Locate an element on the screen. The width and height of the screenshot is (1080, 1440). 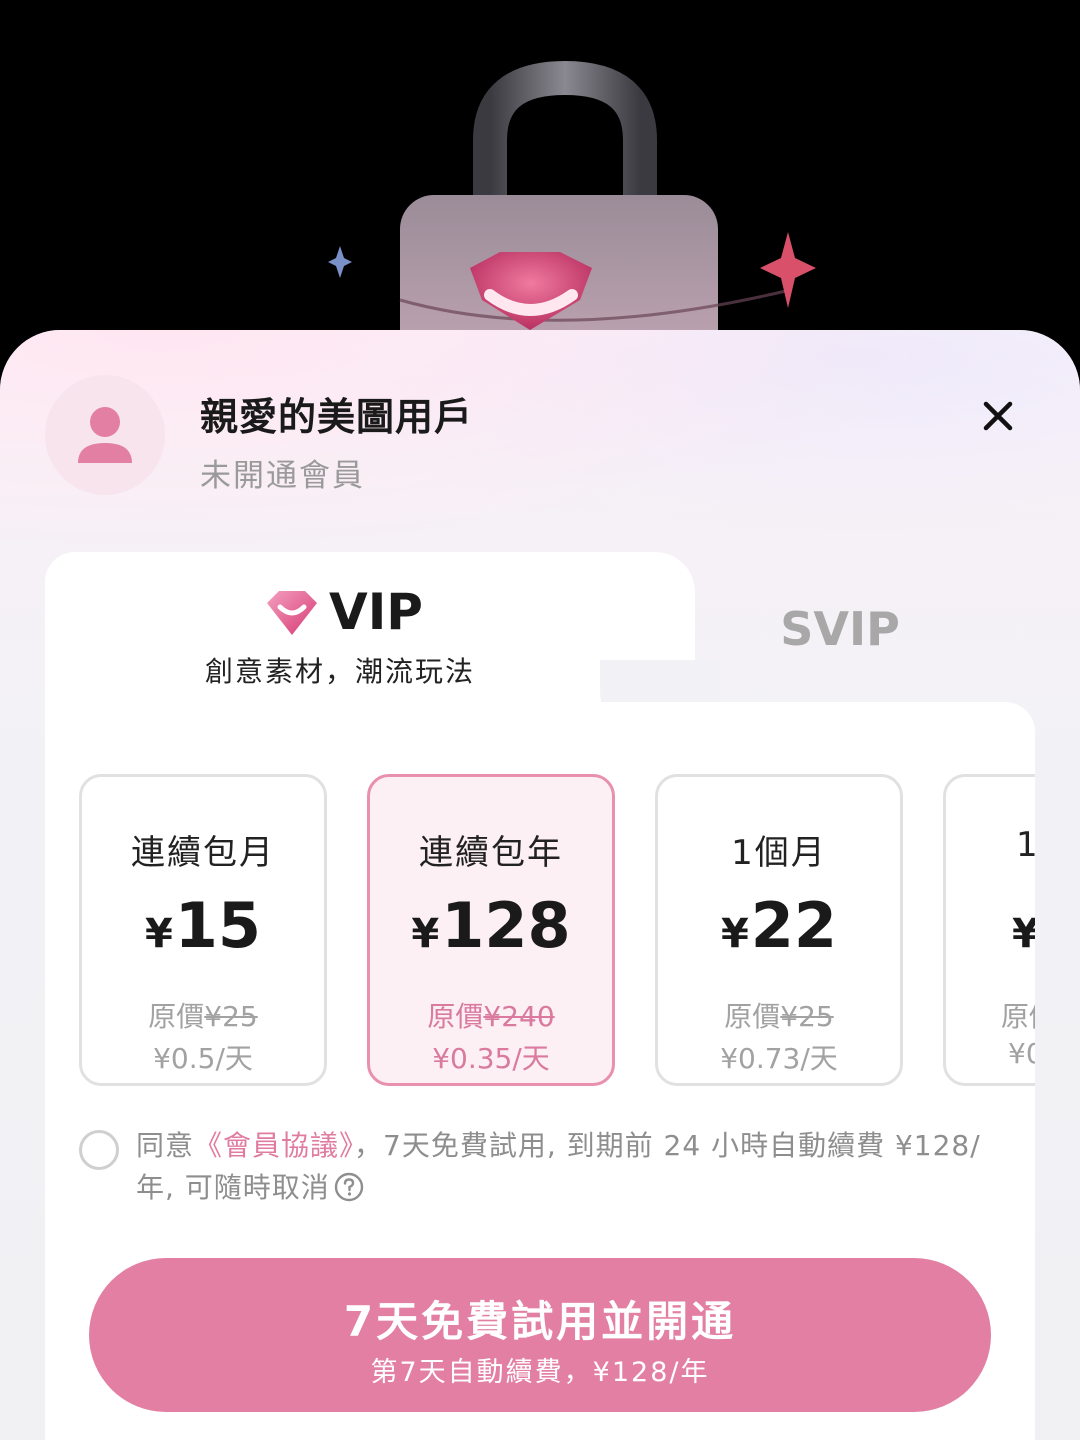
plan-option-monthly-auto: 連續包月 ¥15 原價¥25 ¥0.5/天 is located at coordinates (203, 930).